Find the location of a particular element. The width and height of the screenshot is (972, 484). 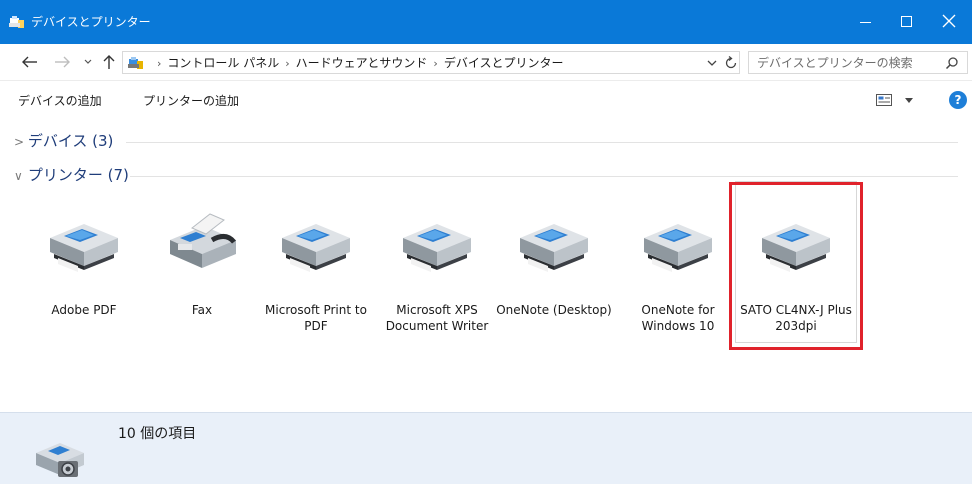

close-button is located at coordinates (949, 22).